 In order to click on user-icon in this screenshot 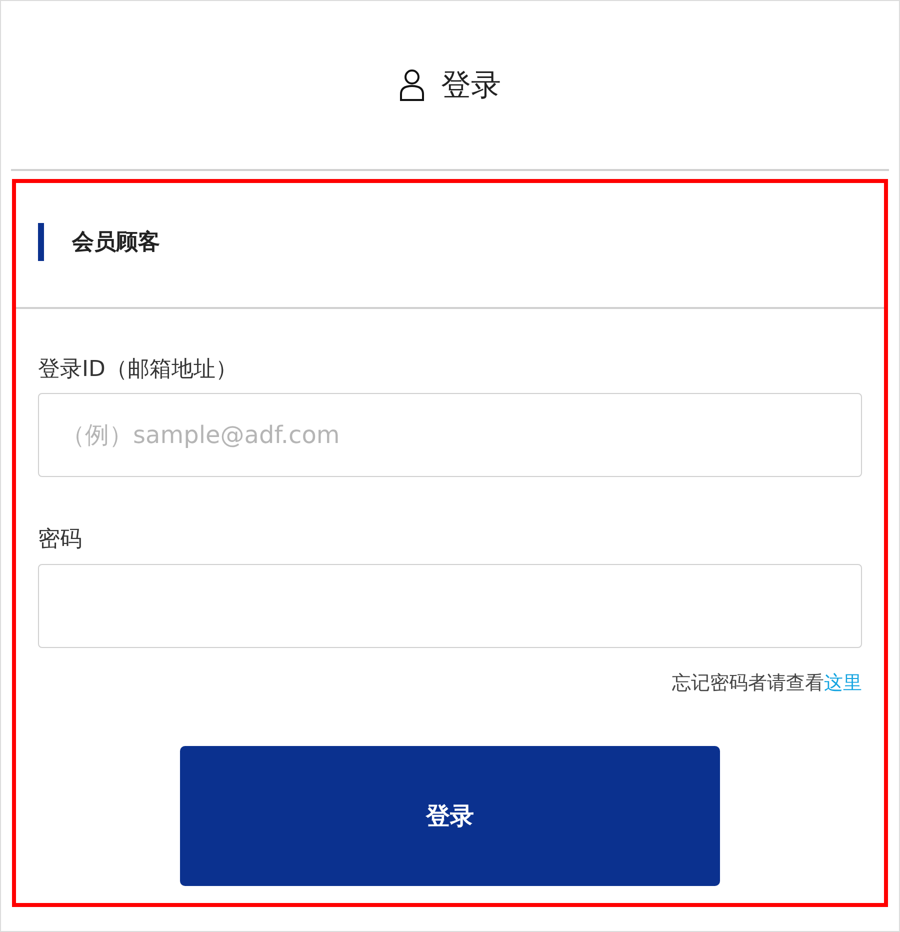, I will do `click(412, 85)`.